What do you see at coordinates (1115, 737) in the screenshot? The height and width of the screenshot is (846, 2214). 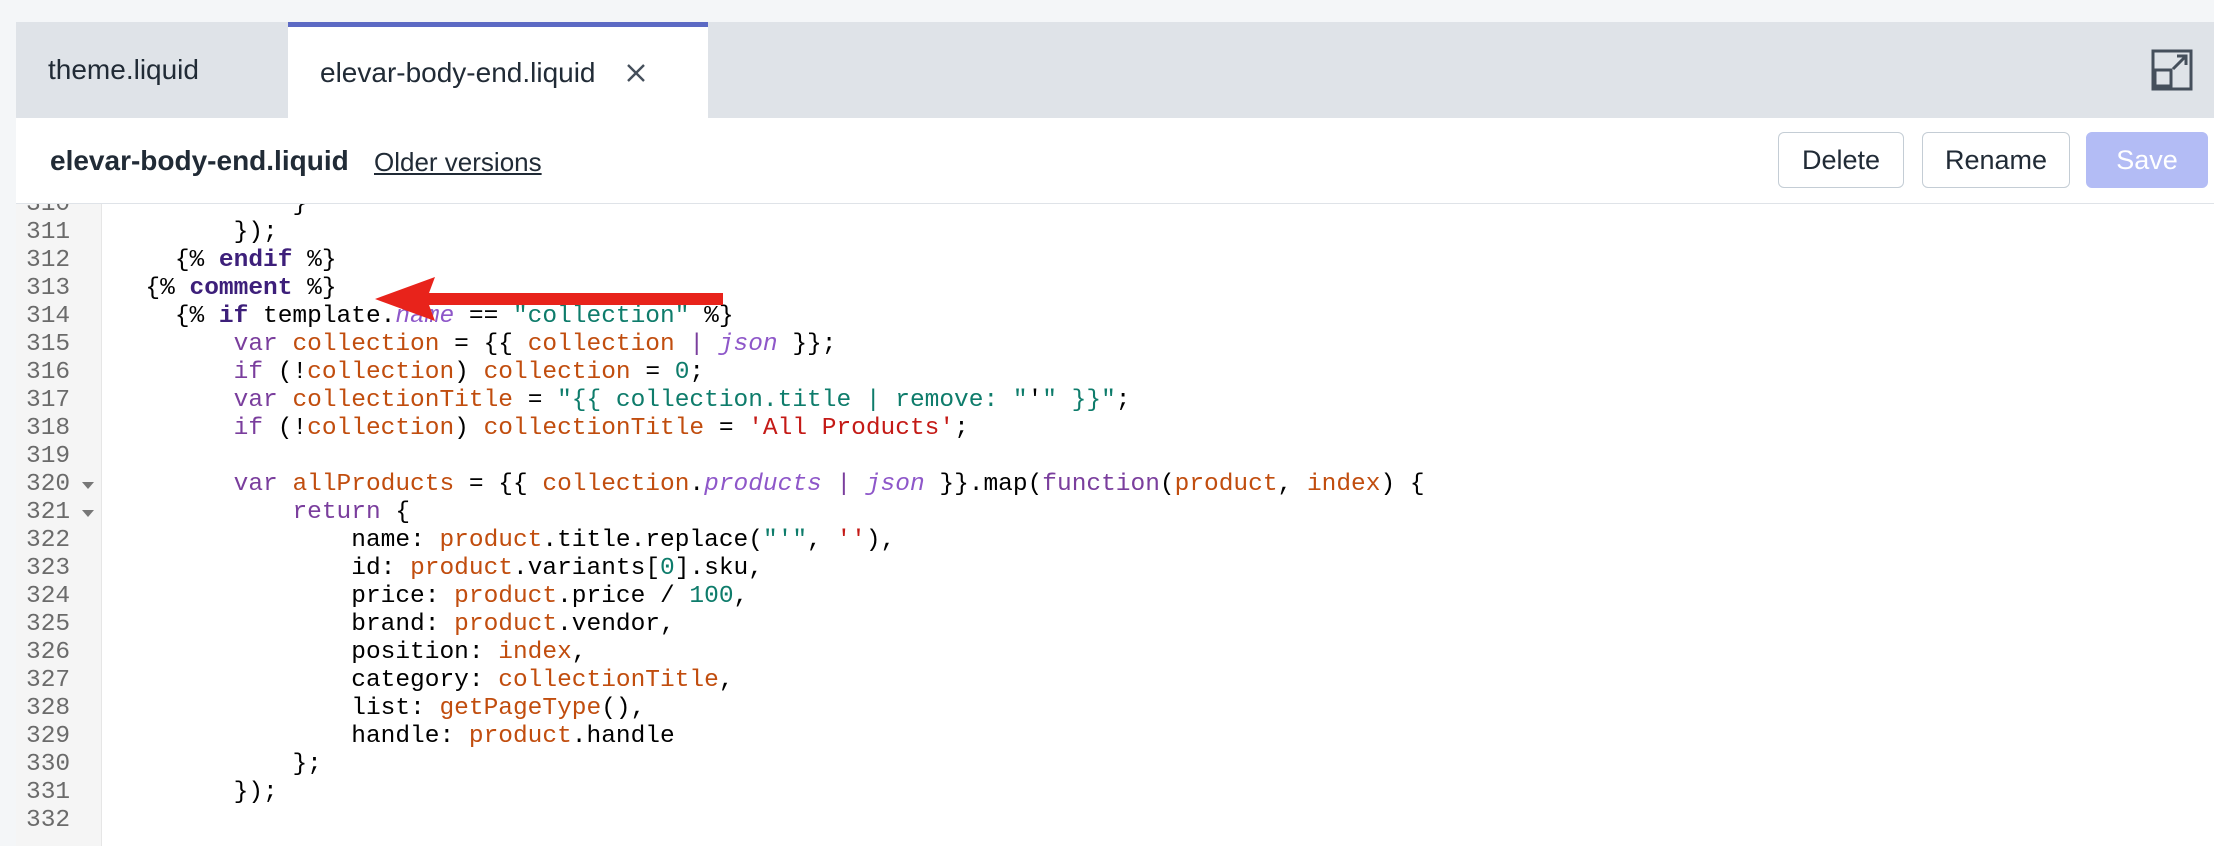 I see `code-line: 329 handle: product.handle` at bounding box center [1115, 737].